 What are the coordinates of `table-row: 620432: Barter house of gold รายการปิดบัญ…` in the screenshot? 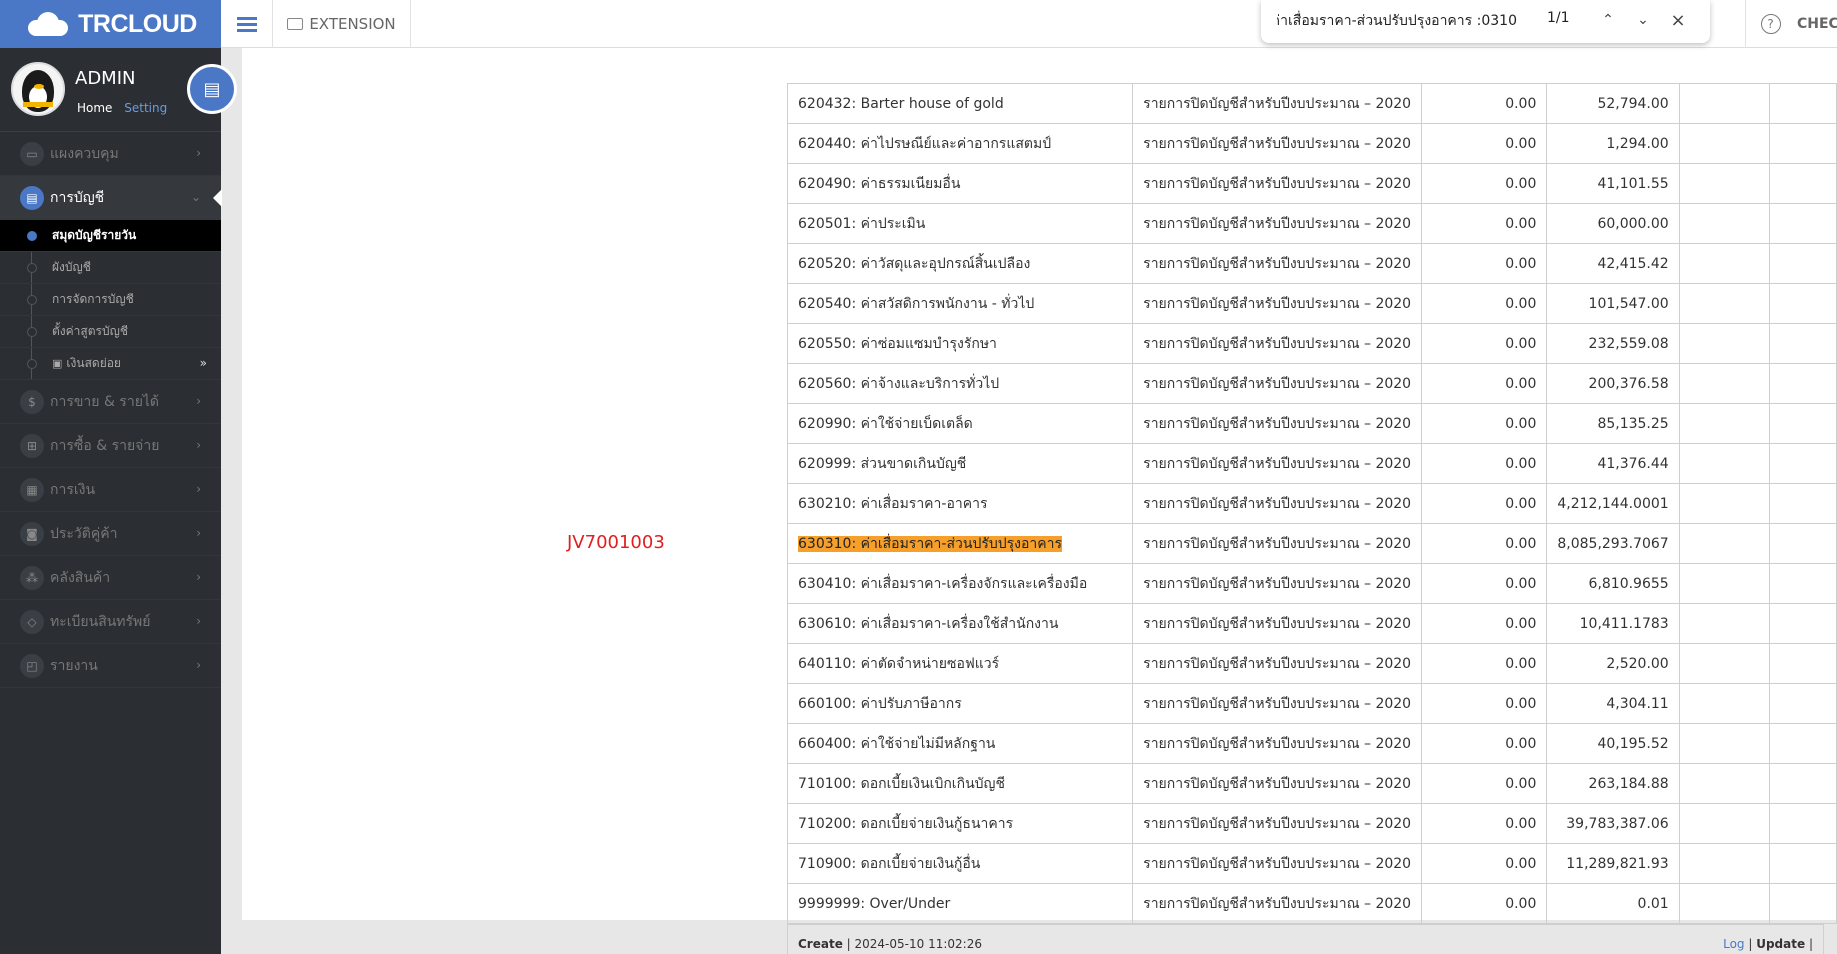 It's located at (1311, 103).